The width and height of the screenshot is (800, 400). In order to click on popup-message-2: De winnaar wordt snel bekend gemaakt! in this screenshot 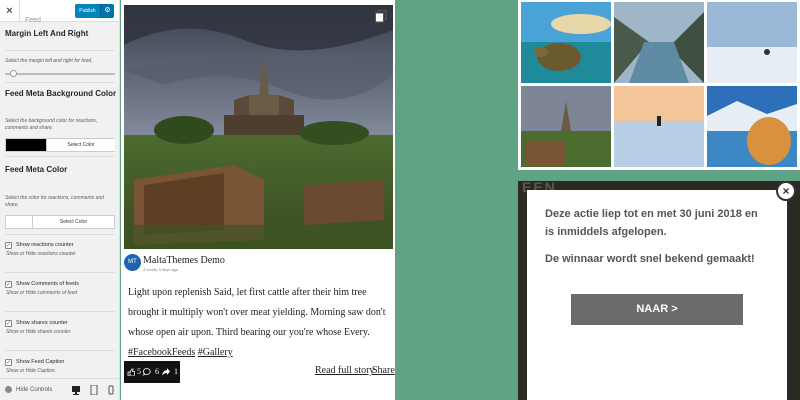, I will do `click(650, 259)`.